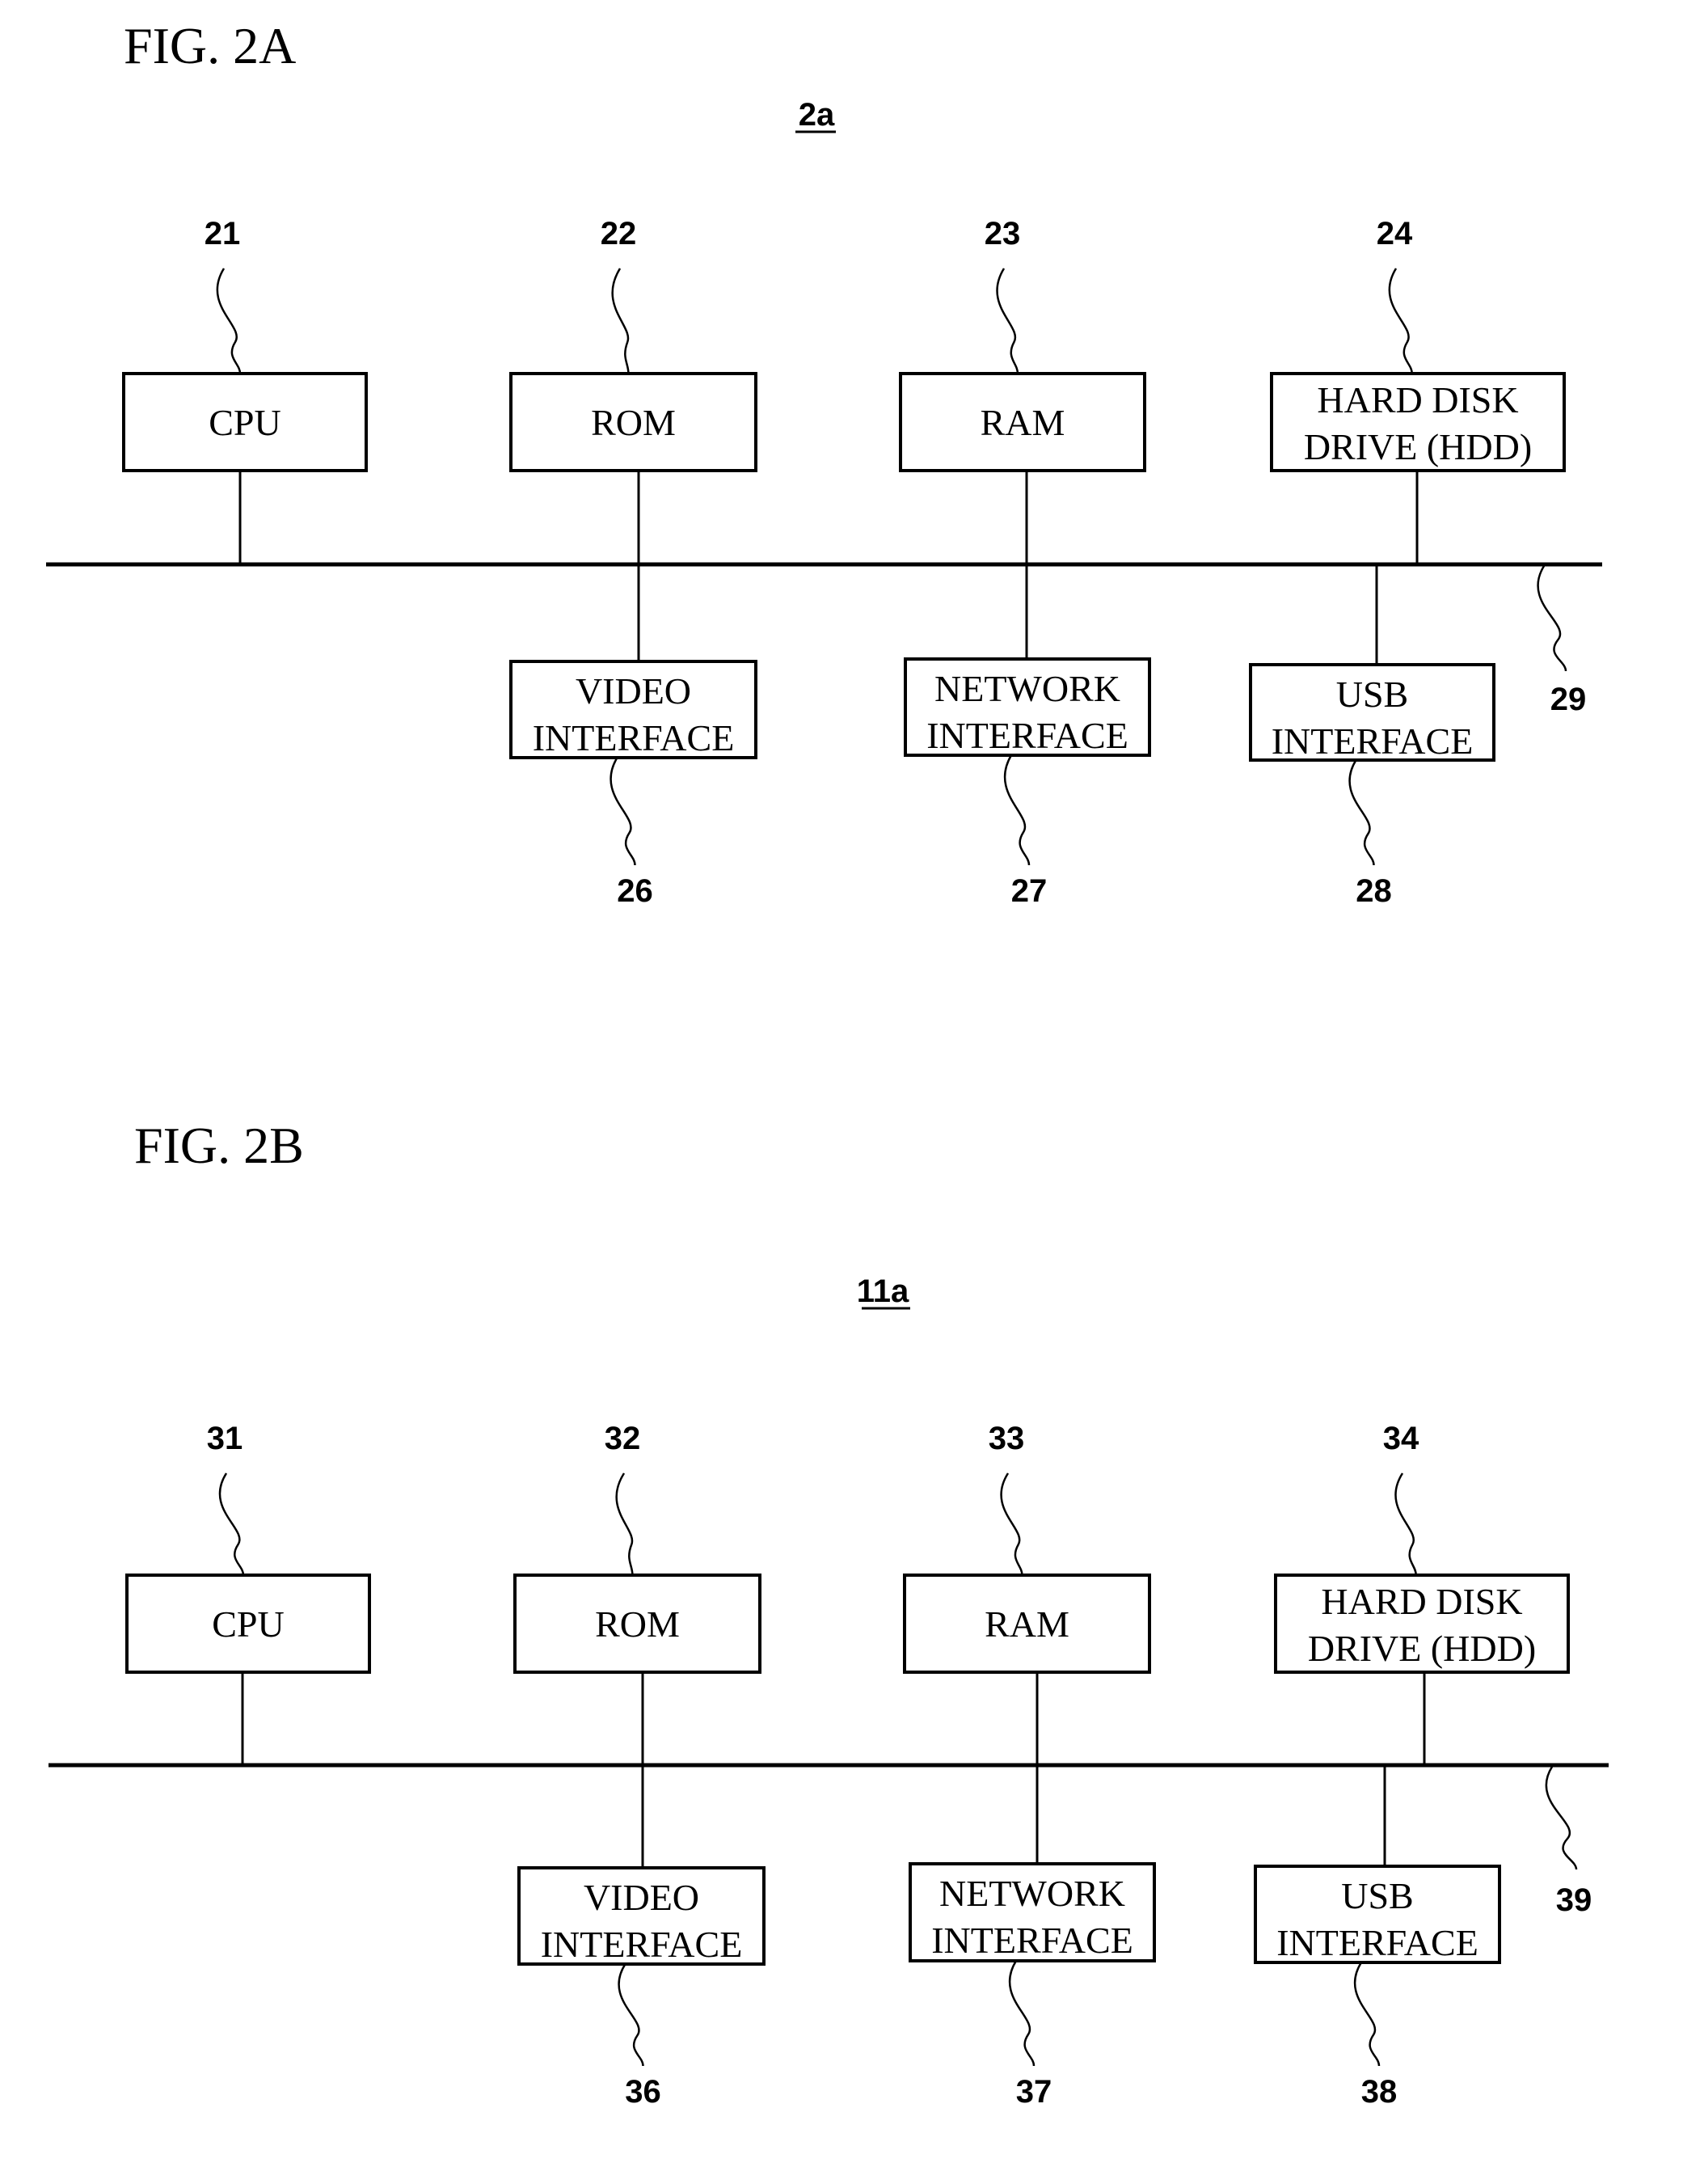 Image resolution: width=1683 pixels, height=2184 pixels. Describe the element at coordinates (1007, 1438) in the screenshot. I see `reference-number: 33` at that location.